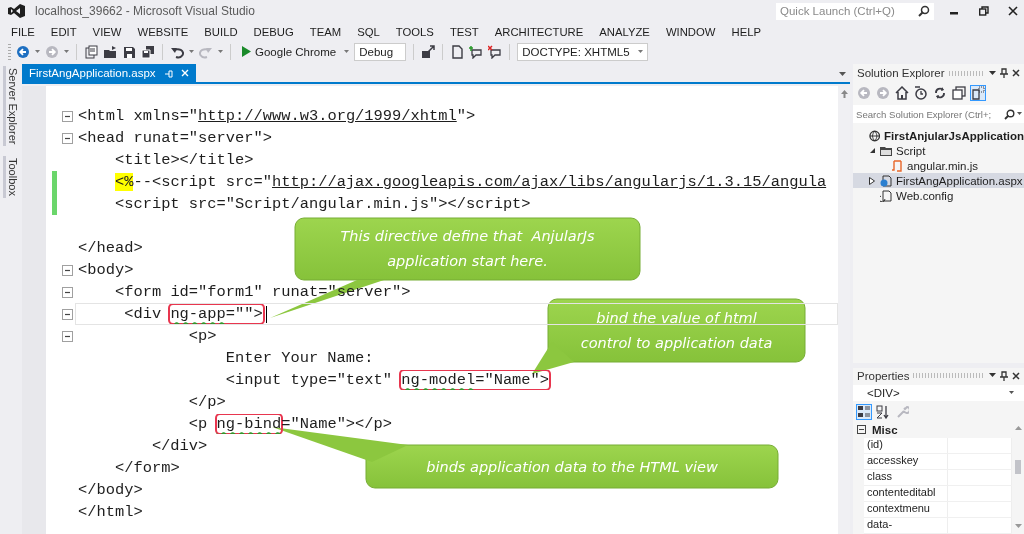 The image size is (1024, 534). What do you see at coordinates (938, 180) in the screenshot?
I see `tree-item: FirstAngApplication.aspx` at bounding box center [938, 180].